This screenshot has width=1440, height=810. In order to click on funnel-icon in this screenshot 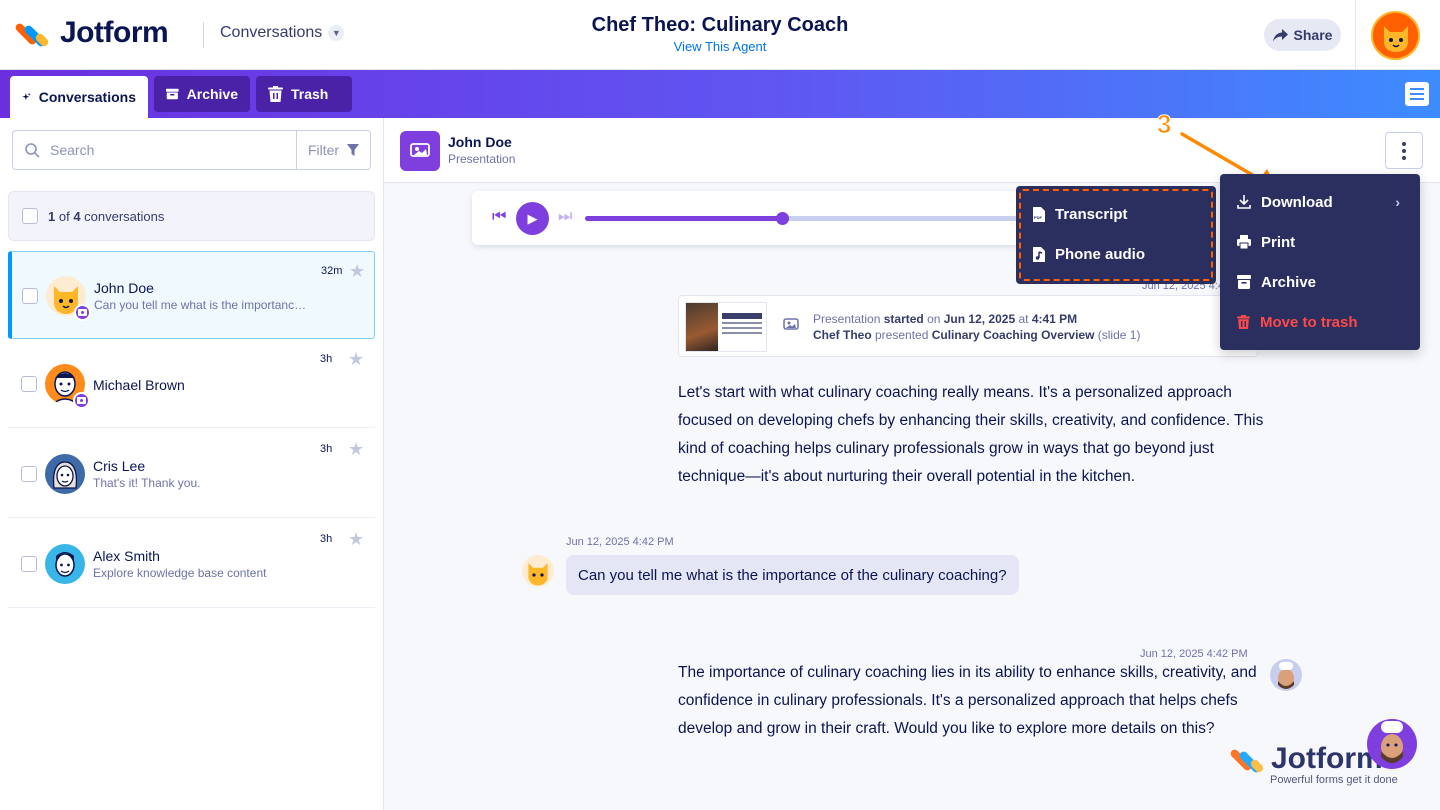, I will do `click(353, 150)`.